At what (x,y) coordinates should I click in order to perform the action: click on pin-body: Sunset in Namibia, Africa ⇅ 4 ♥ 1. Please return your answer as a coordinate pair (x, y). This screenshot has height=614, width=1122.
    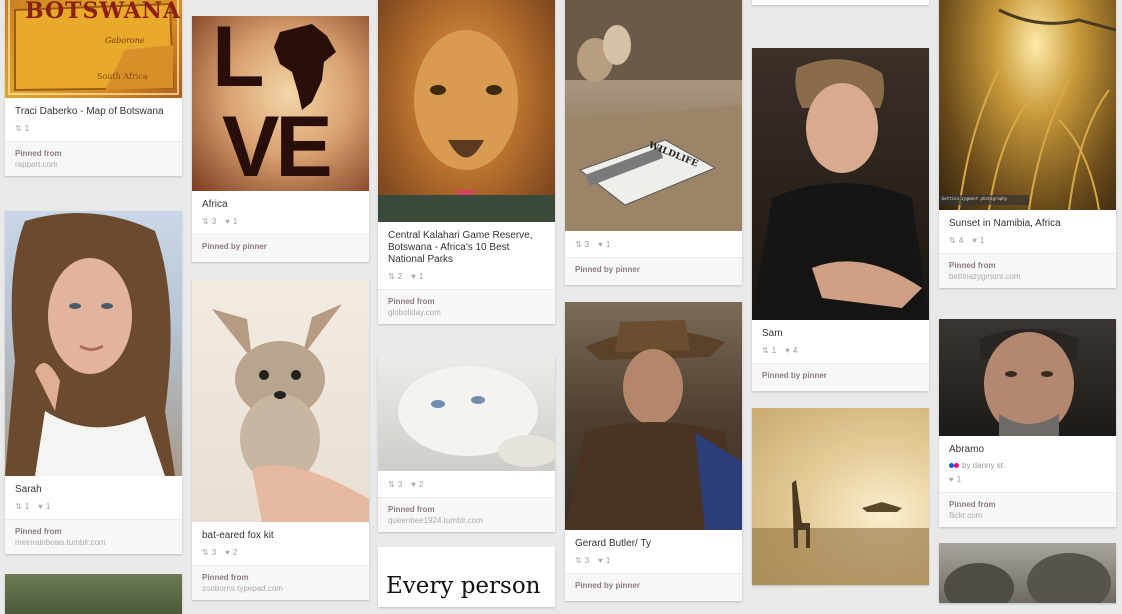
    Looking at the image, I should click on (1027, 231).